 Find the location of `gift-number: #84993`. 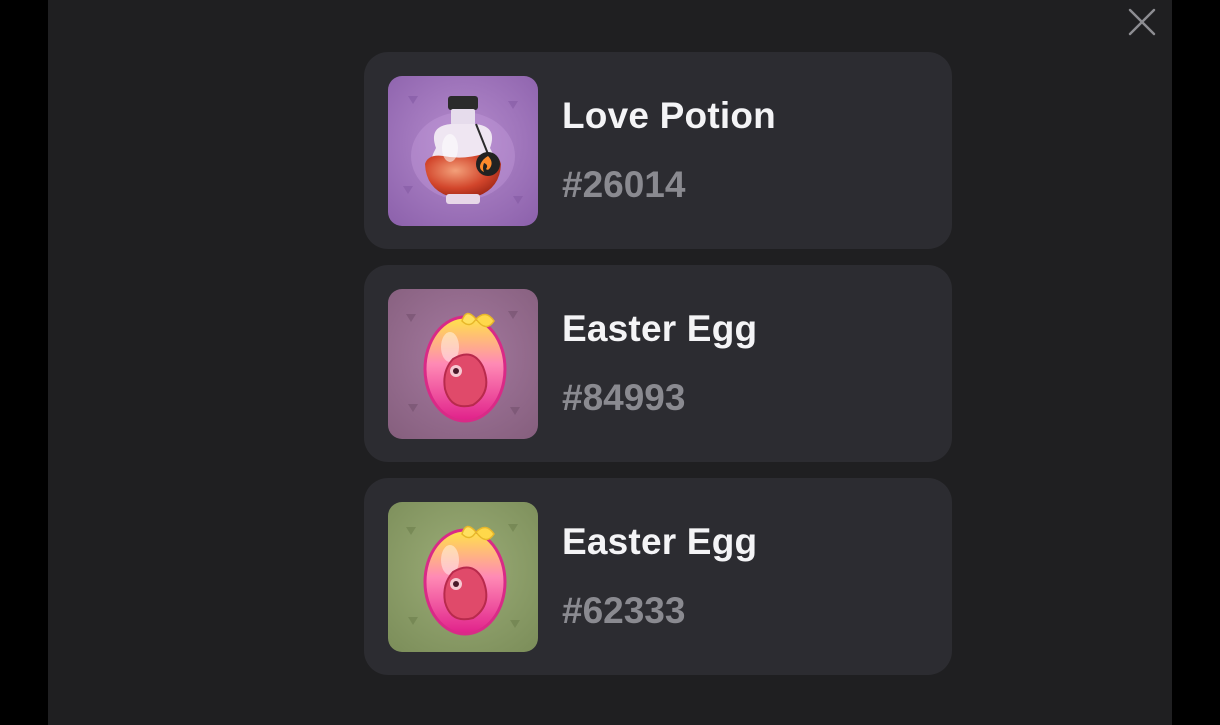

gift-number: #84993 is located at coordinates (624, 397).